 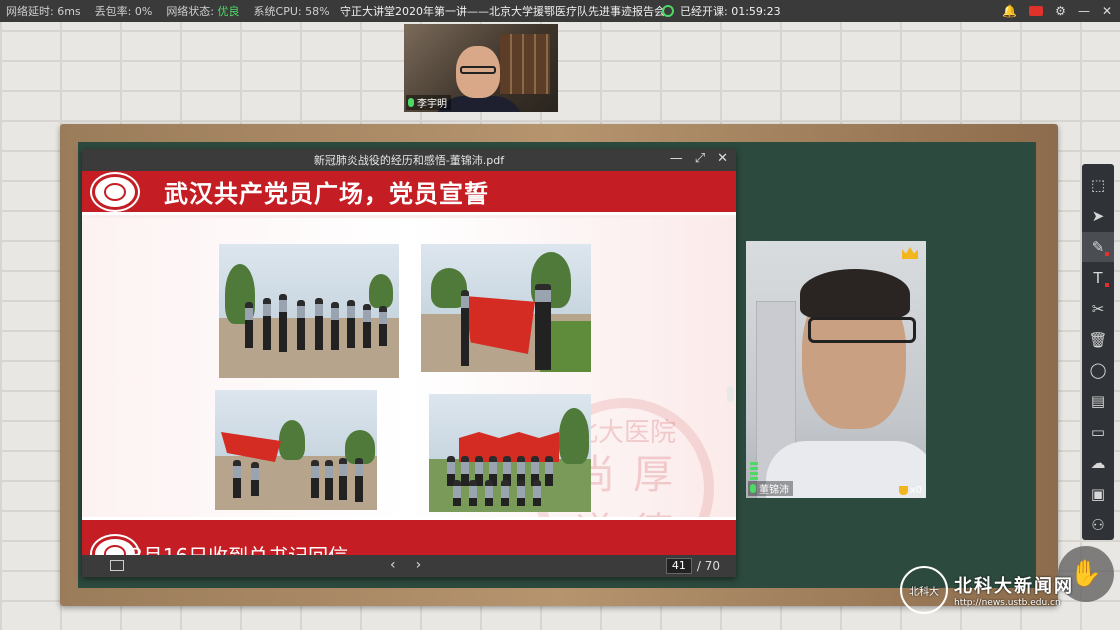 I want to click on next-page-button: ›, so click(x=419, y=565).